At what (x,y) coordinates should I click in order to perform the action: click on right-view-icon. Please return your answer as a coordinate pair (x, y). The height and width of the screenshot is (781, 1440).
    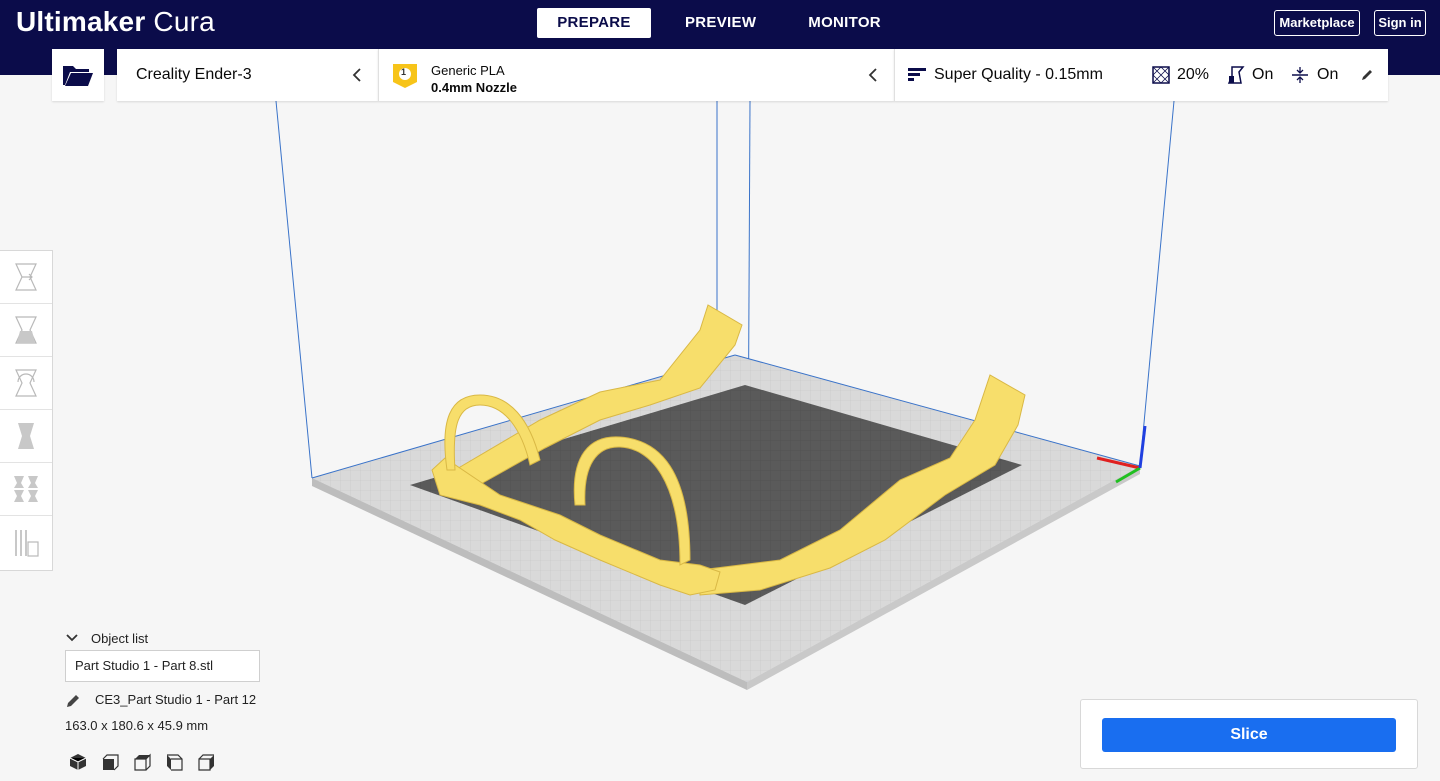
    Looking at the image, I should click on (206, 762).